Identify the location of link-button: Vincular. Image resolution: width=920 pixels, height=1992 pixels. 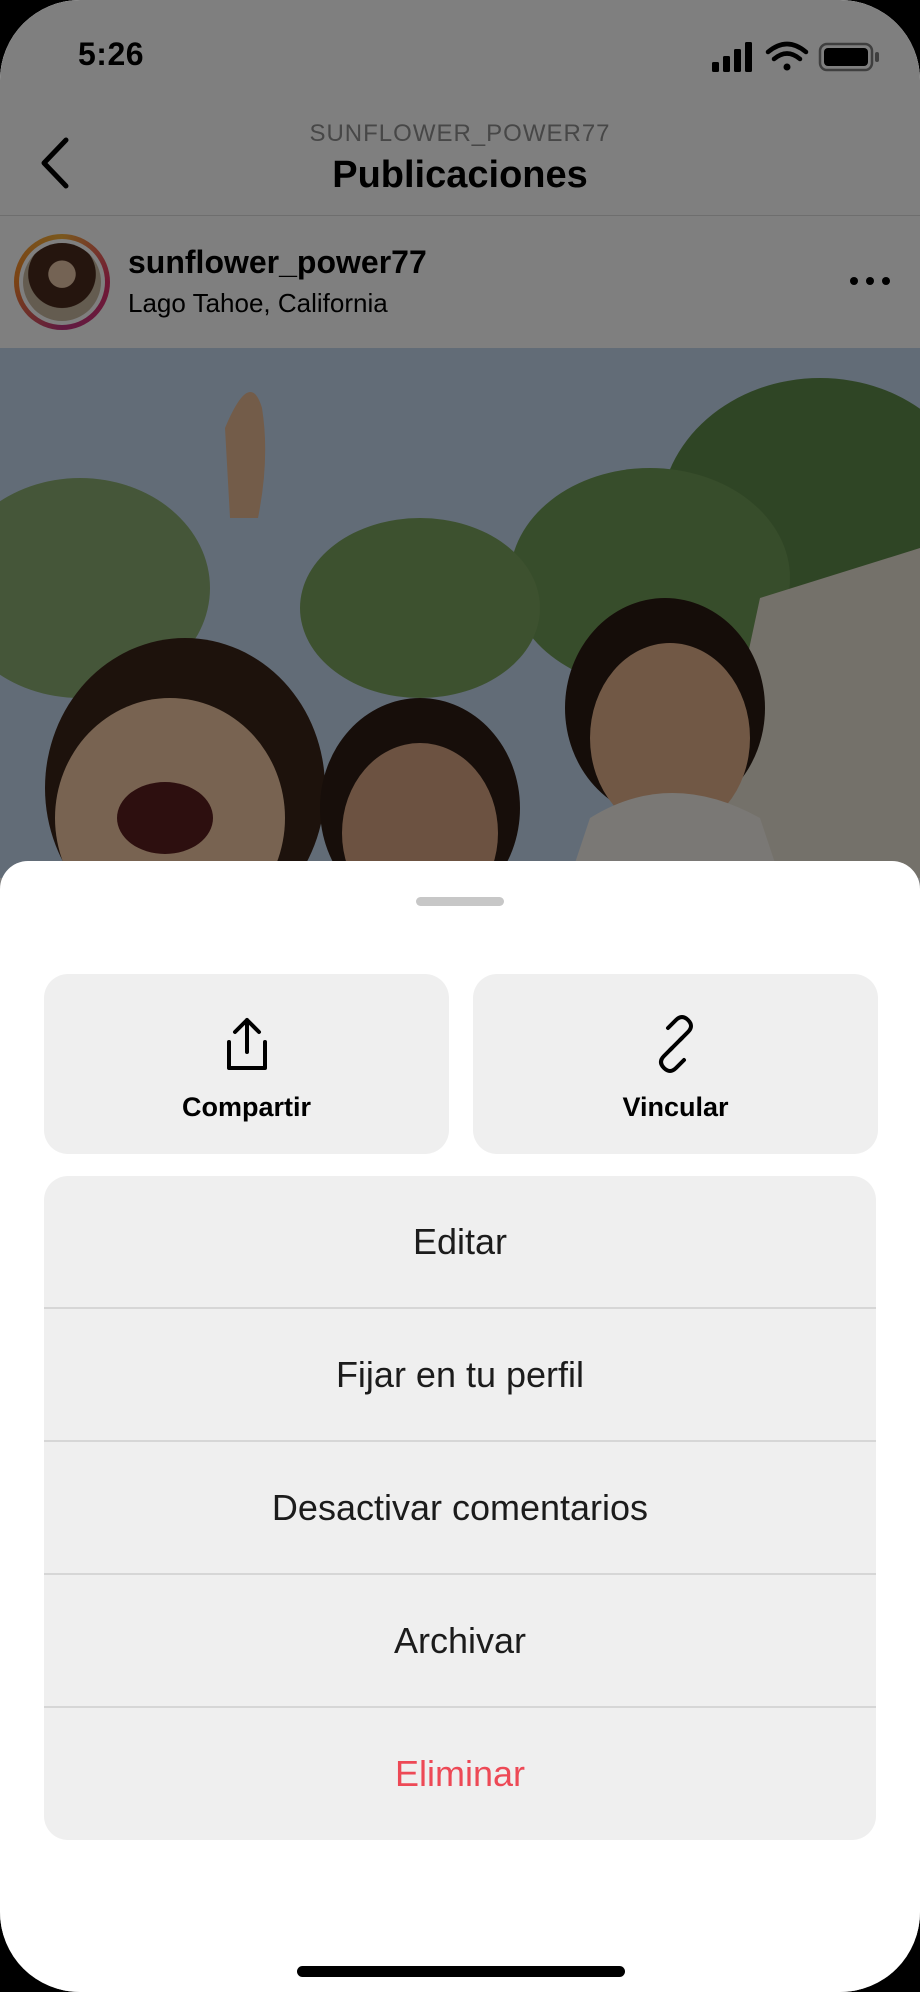
(675, 1064).